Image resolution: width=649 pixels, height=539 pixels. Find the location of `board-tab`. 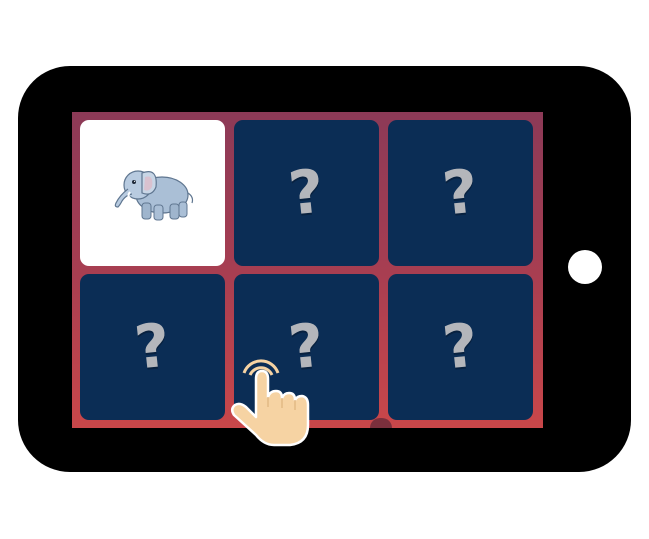

board-tab is located at coordinates (381, 423).